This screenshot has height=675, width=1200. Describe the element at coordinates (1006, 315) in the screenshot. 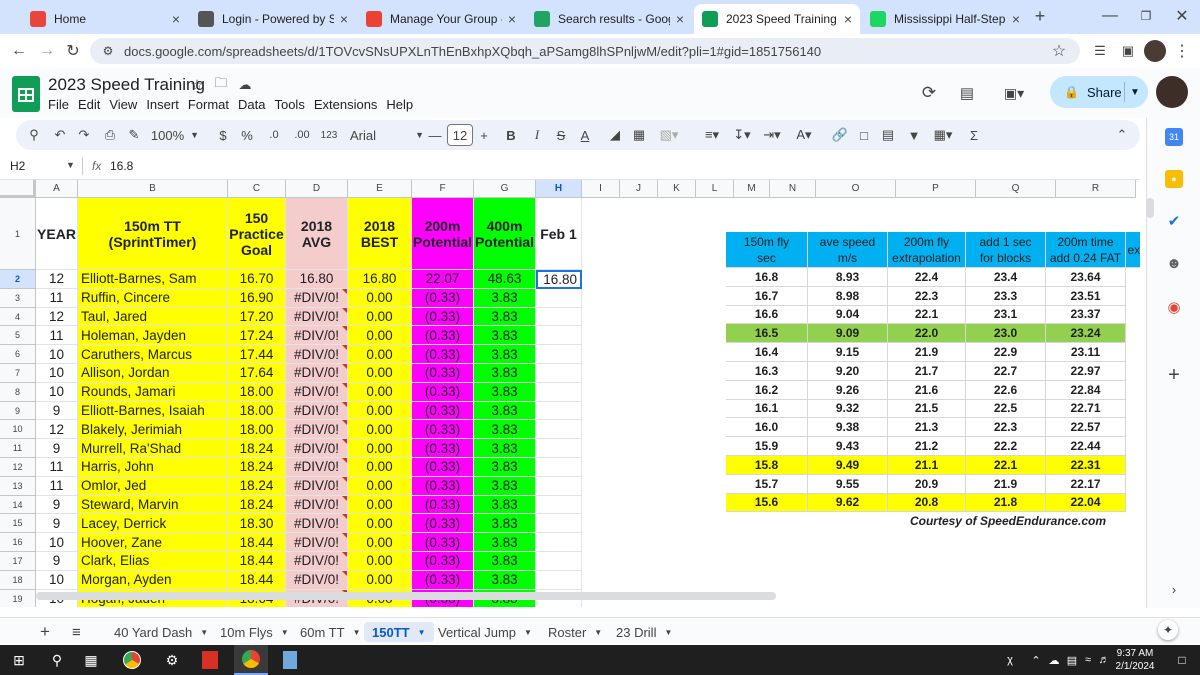

I see `ref-cell: 23.1` at that location.